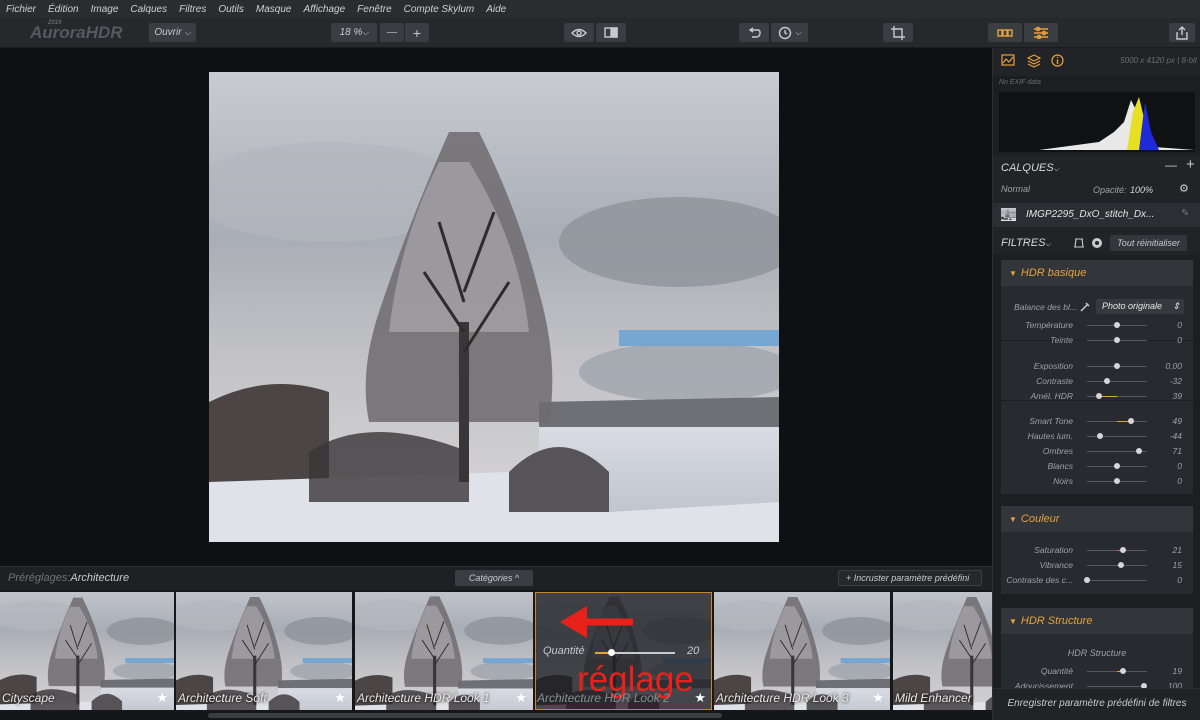 This screenshot has width=1200, height=720. Describe the element at coordinates (1190, 164) in the screenshot. I see `add-layer-button: +` at that location.